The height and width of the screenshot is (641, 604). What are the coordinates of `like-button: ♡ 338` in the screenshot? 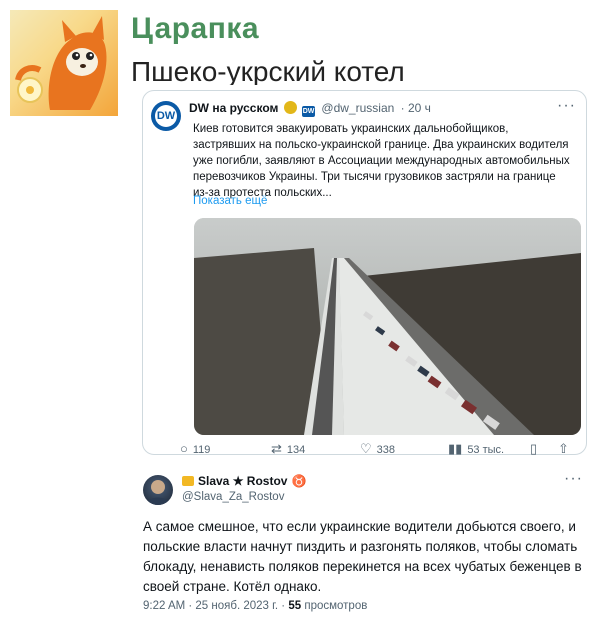 It's located at (377, 449).